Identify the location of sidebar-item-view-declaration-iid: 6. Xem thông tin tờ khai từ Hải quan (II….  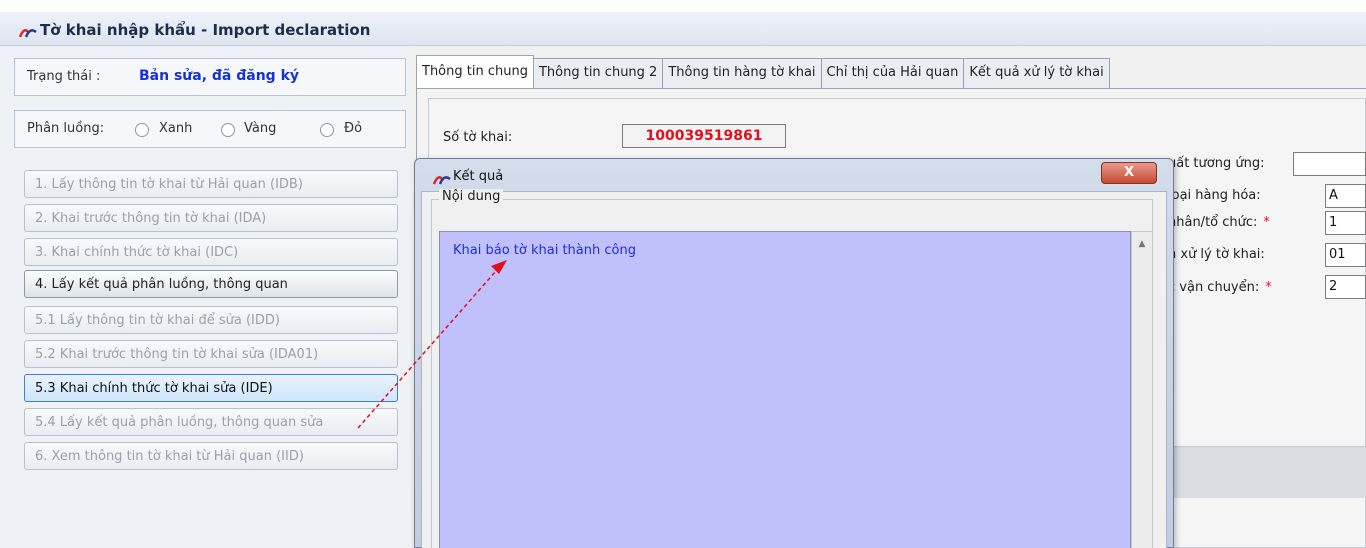
(211, 456).